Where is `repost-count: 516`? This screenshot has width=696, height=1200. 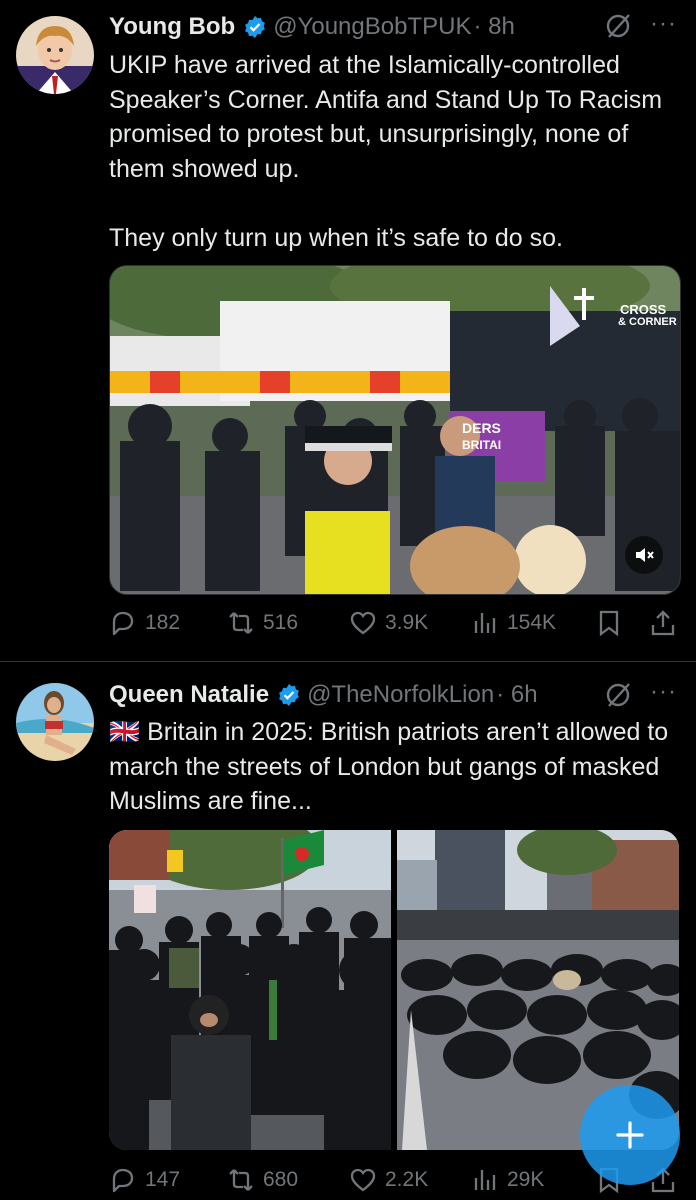 repost-count: 516 is located at coordinates (281, 622).